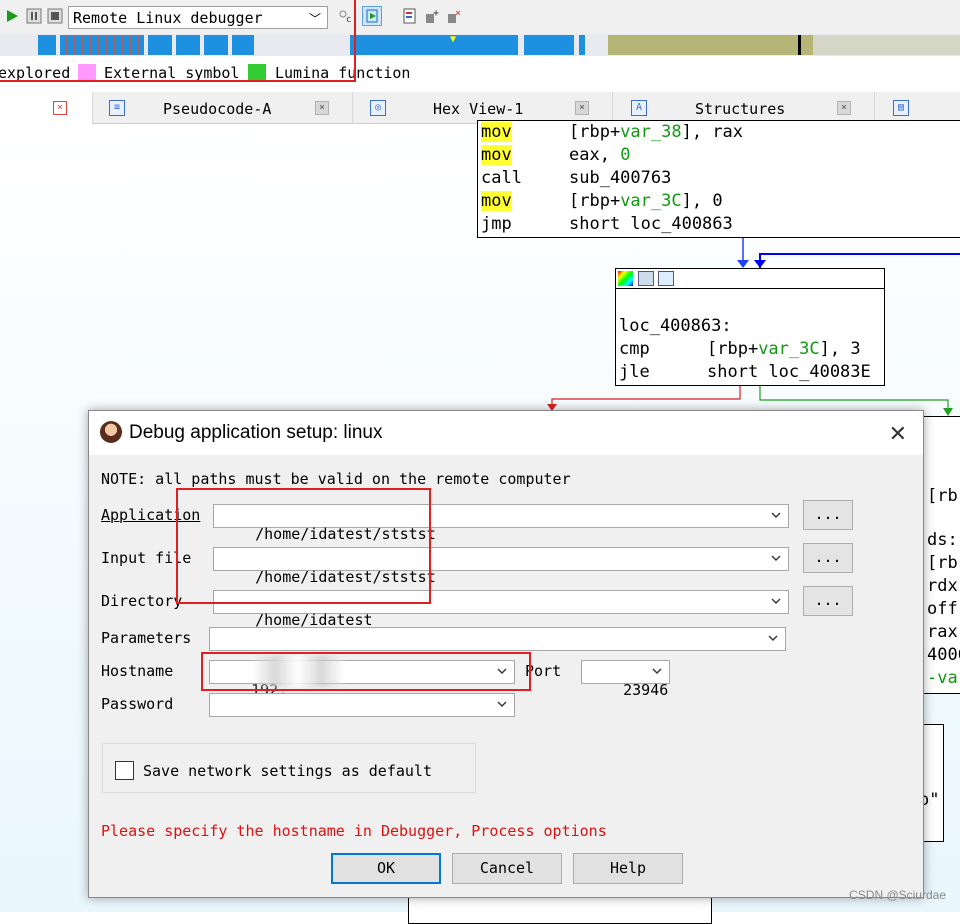  Describe the element at coordinates (34, 16) in the screenshot. I see `pause-process-icon` at that location.